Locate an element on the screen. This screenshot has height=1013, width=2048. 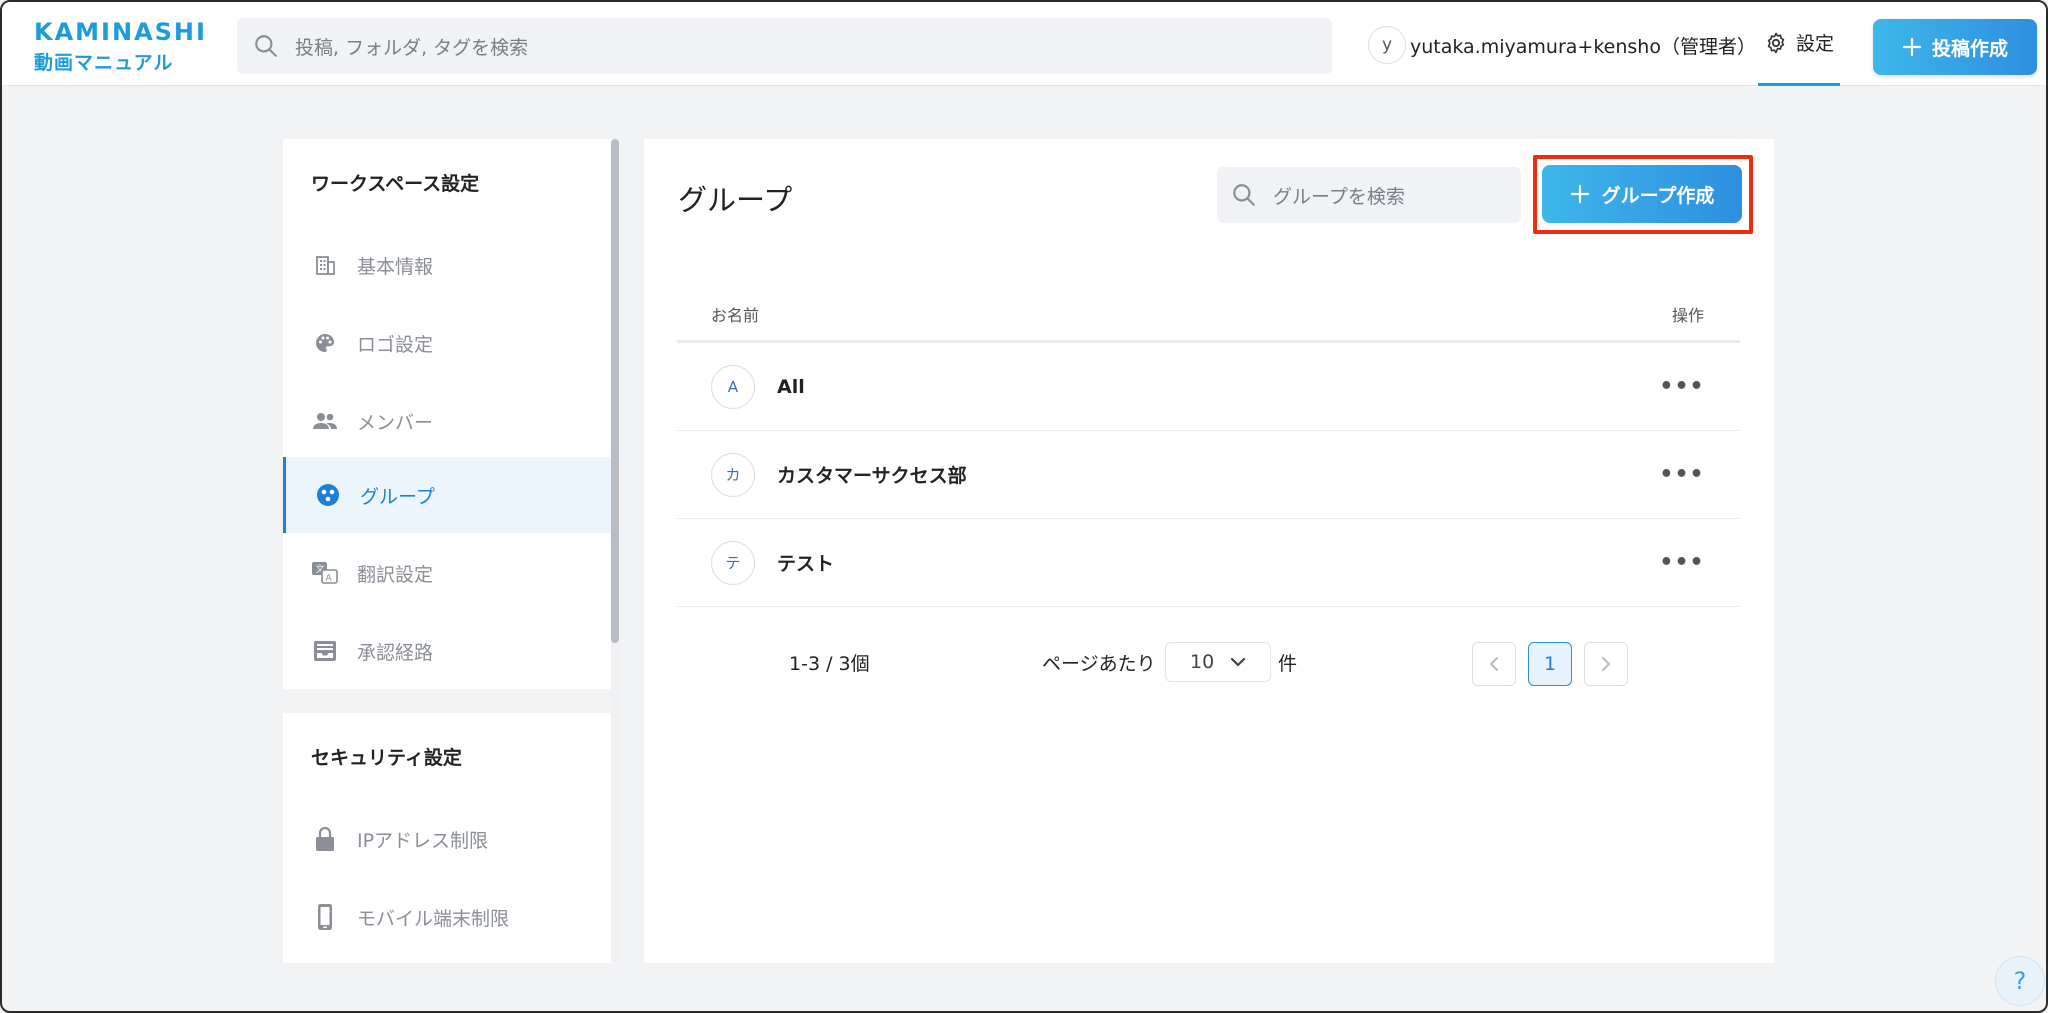
global-search-input: 投稿, フォルダ, タグを検索 is located at coordinates (784, 46).